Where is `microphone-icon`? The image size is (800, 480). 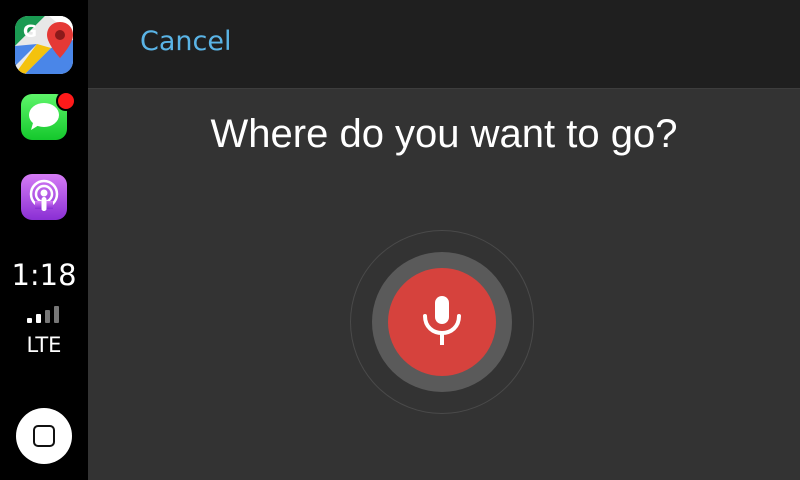 microphone-icon is located at coordinates (442, 320).